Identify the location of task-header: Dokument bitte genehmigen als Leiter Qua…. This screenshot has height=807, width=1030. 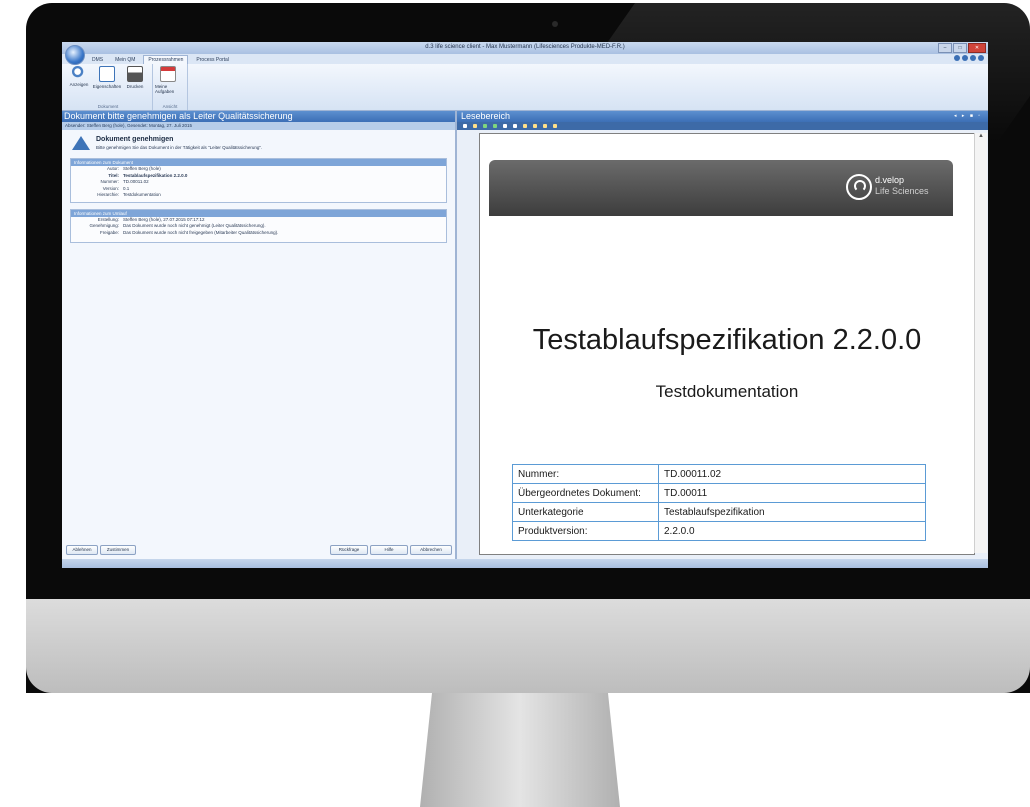
(258, 116).